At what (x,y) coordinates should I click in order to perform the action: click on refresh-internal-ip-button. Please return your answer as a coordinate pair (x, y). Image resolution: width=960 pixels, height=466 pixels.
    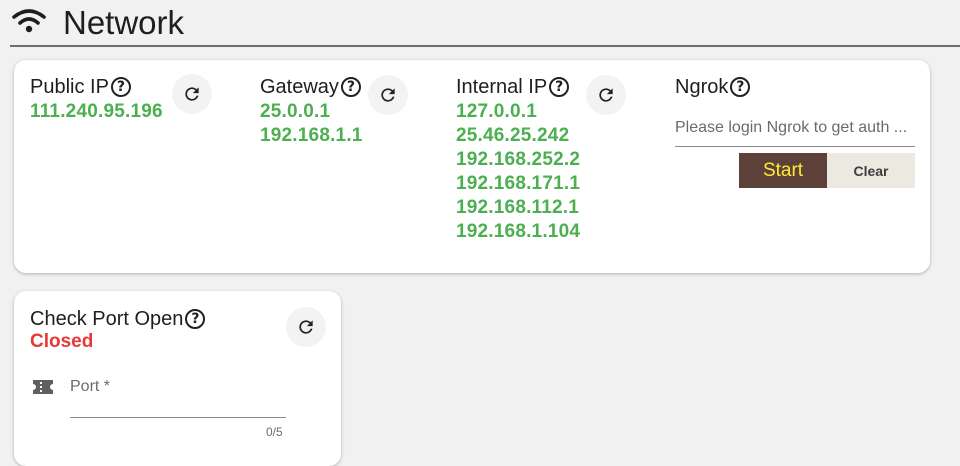
    Looking at the image, I should click on (606, 95).